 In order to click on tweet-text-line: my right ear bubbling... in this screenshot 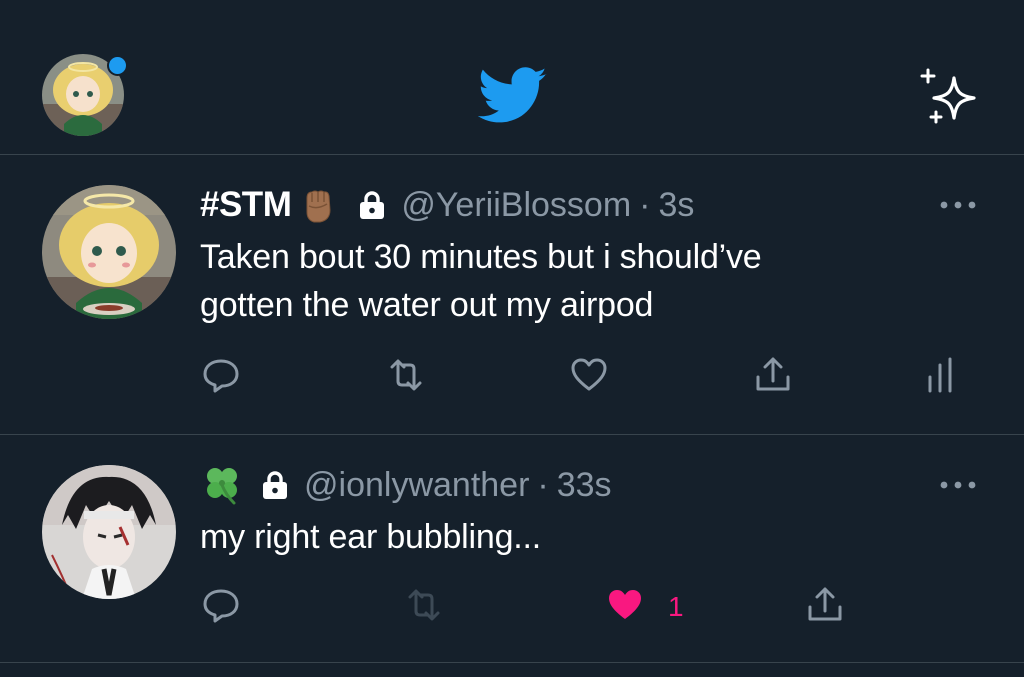, I will do `click(371, 537)`.